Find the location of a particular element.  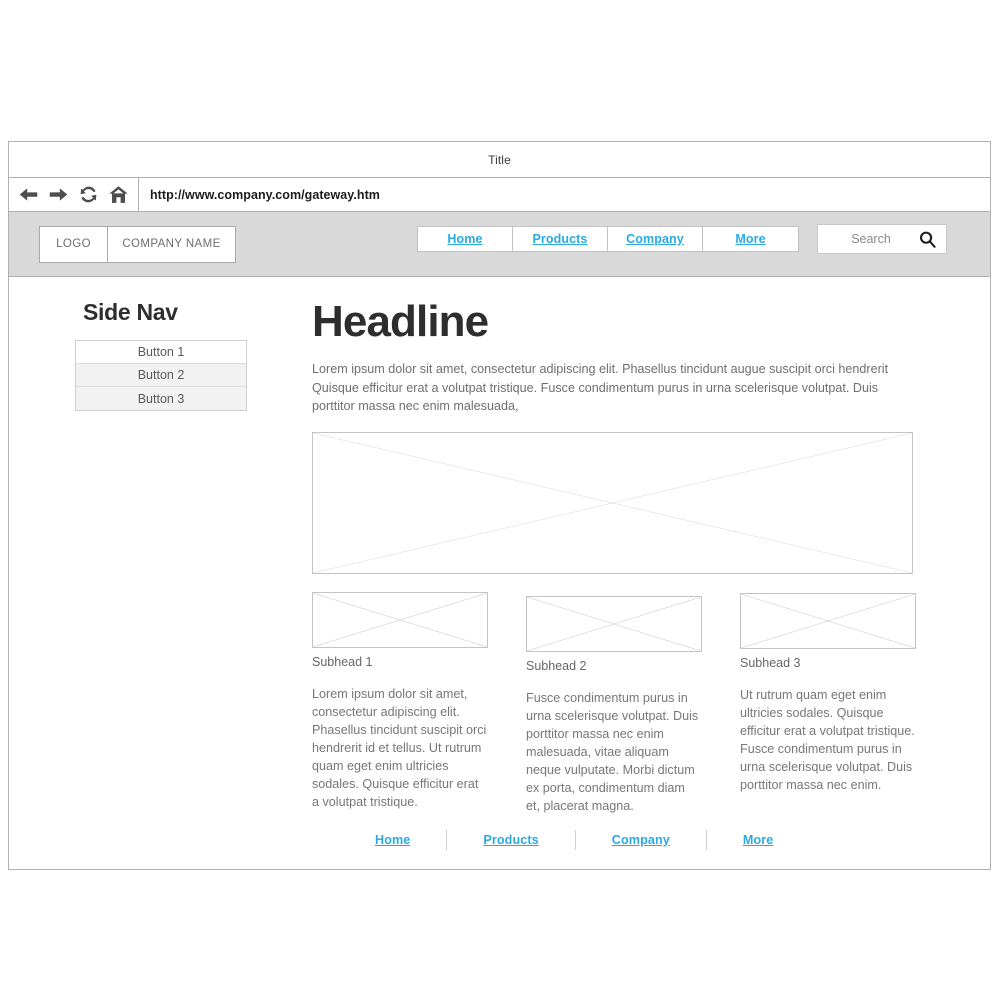

side-nav-button-3: Button 3 is located at coordinates (161, 398).